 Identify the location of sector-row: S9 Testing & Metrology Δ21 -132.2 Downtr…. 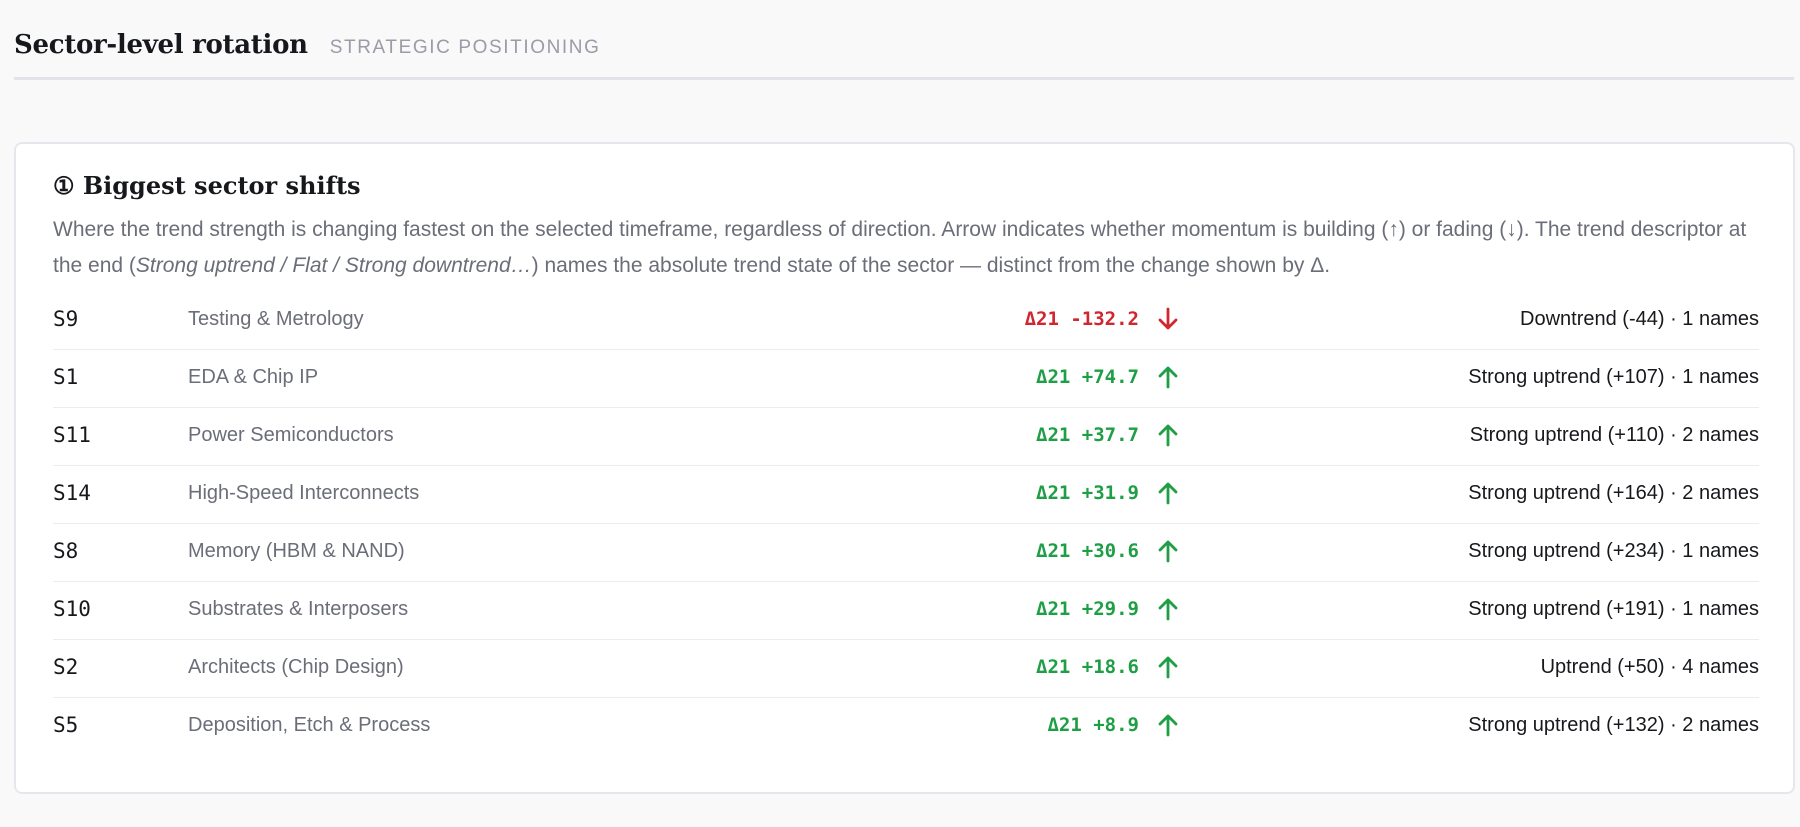
(906, 321).